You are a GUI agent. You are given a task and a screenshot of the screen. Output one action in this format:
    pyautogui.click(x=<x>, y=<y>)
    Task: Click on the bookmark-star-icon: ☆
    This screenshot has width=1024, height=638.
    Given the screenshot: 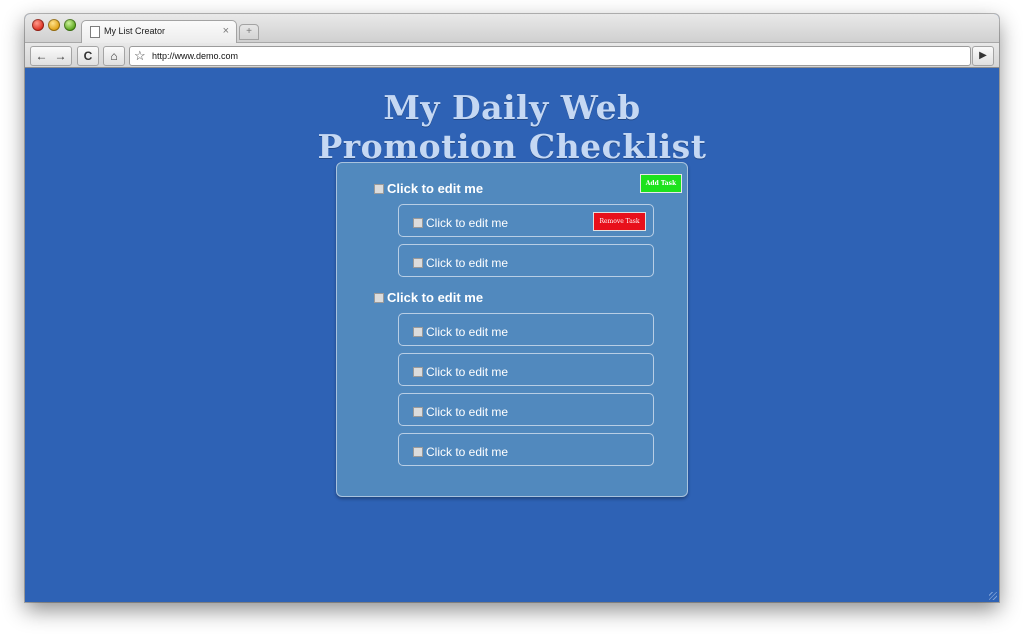 What is the action you would take?
    pyautogui.click(x=140, y=56)
    